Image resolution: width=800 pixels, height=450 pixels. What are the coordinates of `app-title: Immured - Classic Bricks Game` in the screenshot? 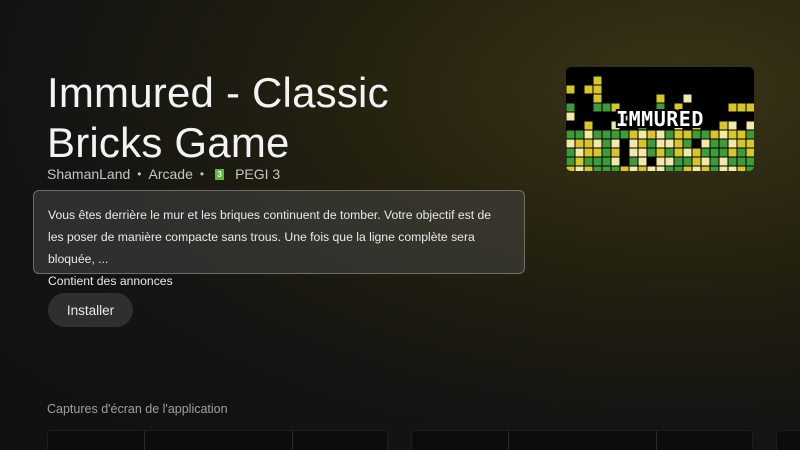 It's located at (218, 117).